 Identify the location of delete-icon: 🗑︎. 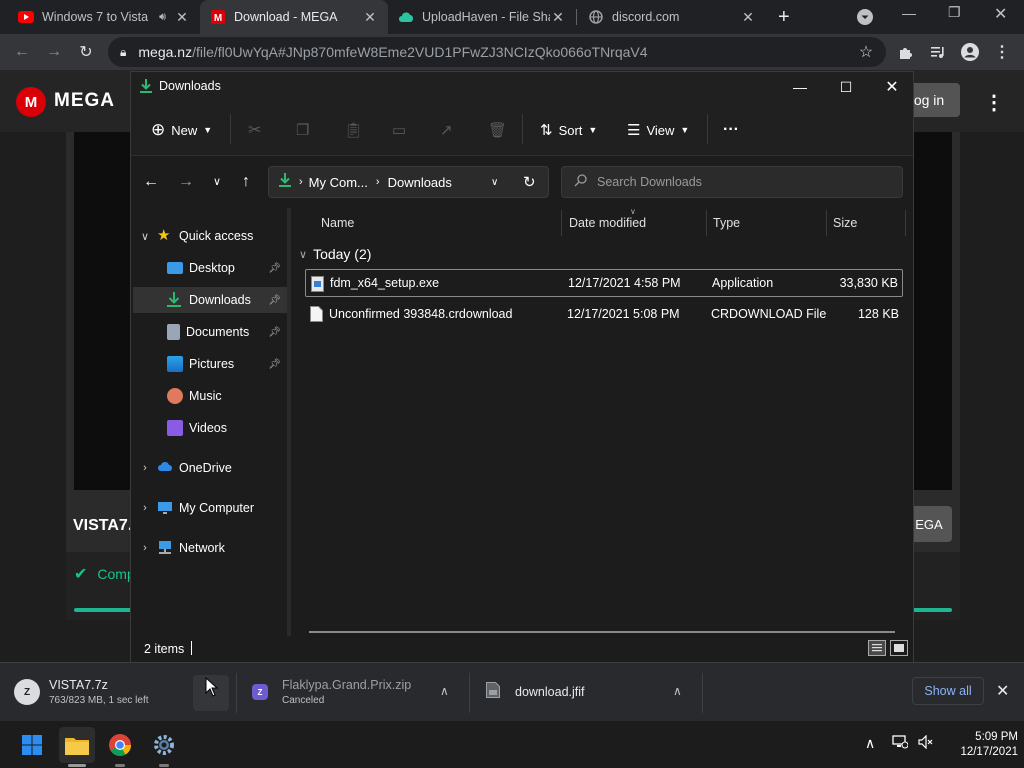
(497, 130).